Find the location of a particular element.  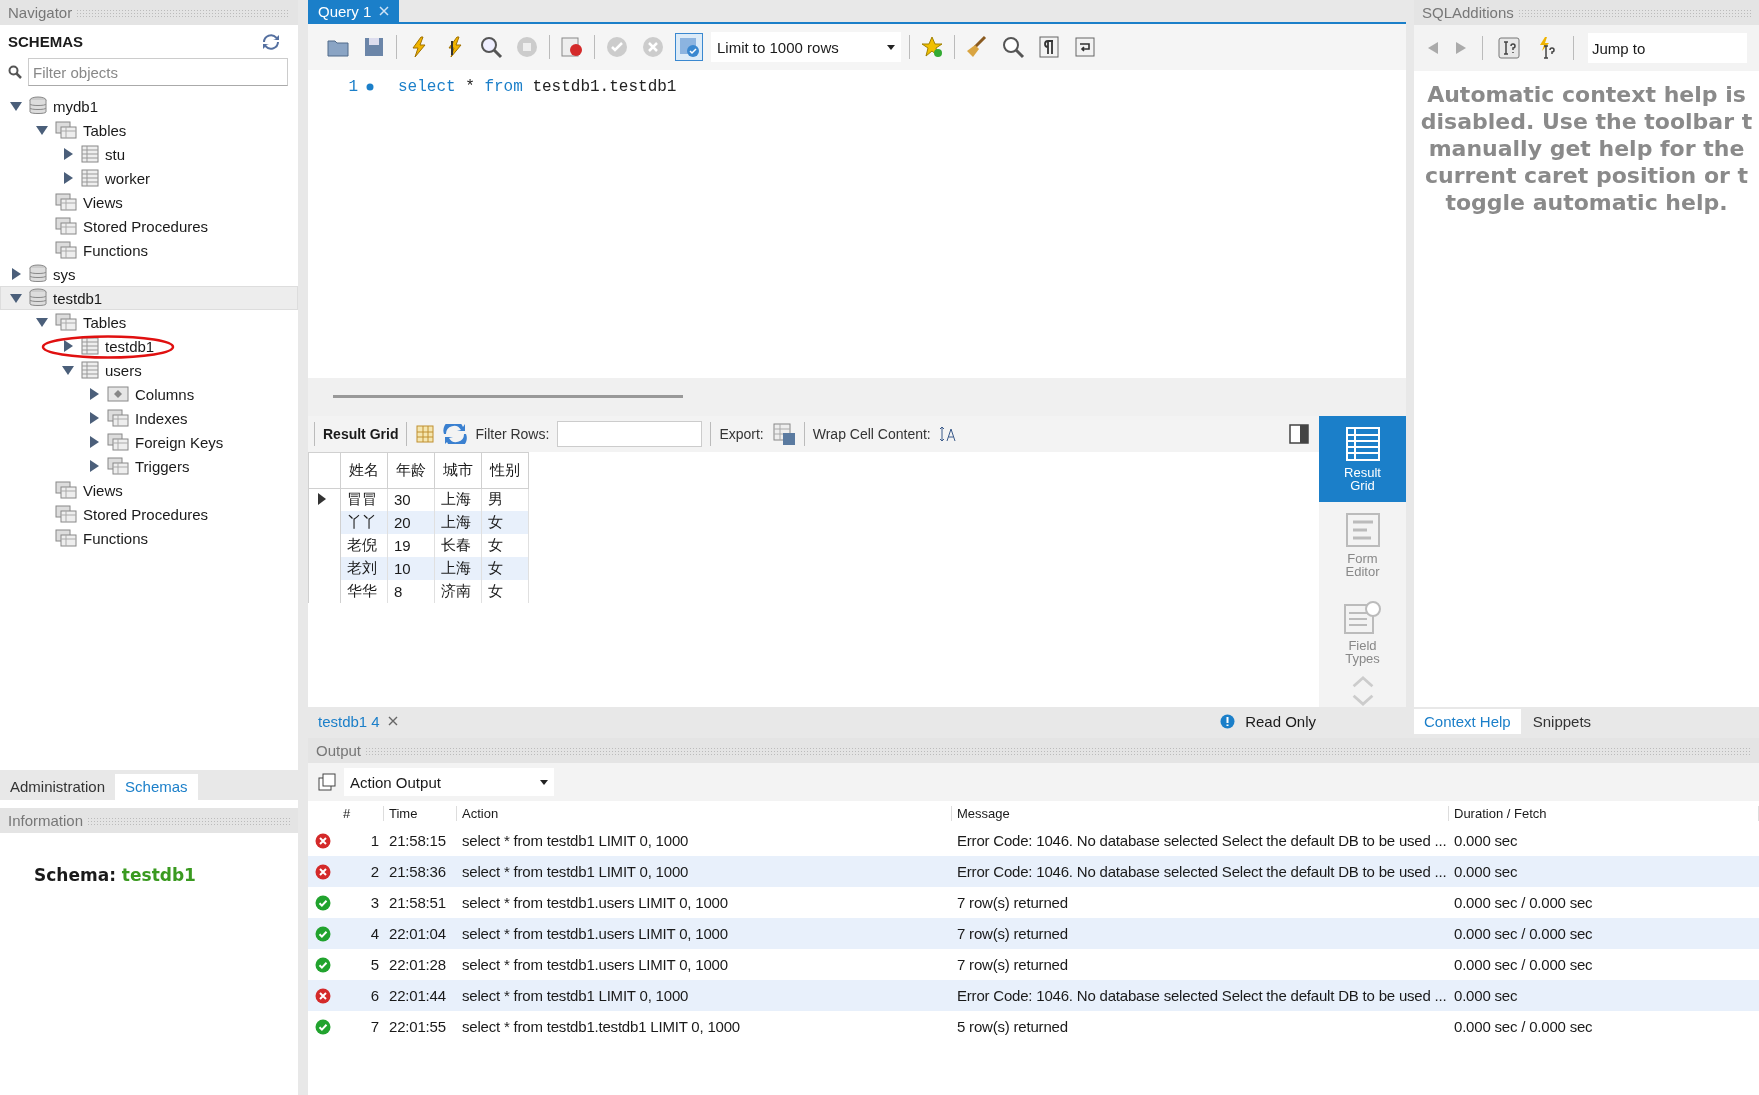

panel-title: Navigator is located at coordinates (40, 12).